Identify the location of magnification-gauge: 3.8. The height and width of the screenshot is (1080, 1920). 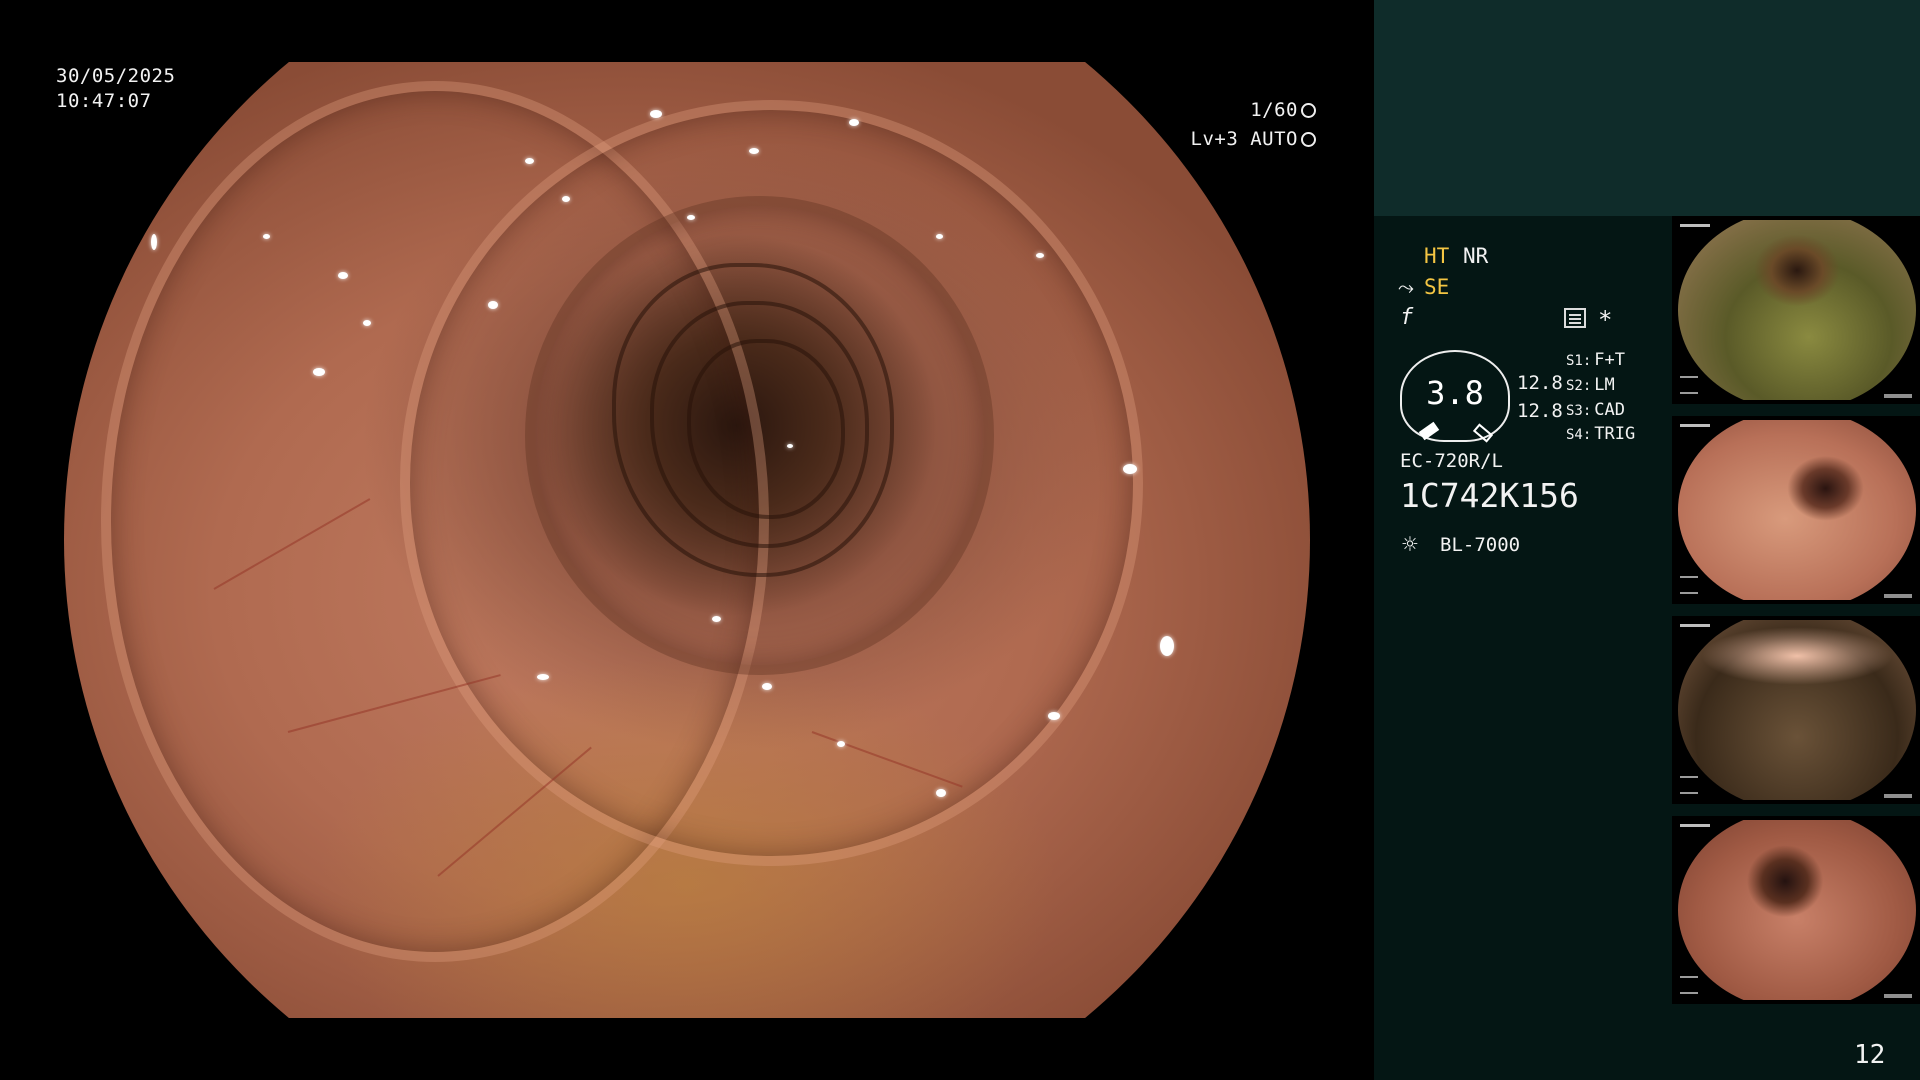
(1455, 396).